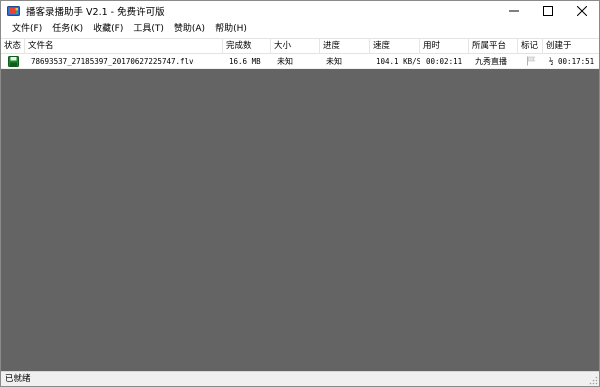 The image size is (600, 387). I want to click on row-filename: 78693537_27185397_20170627225747.flv, so click(112, 61).